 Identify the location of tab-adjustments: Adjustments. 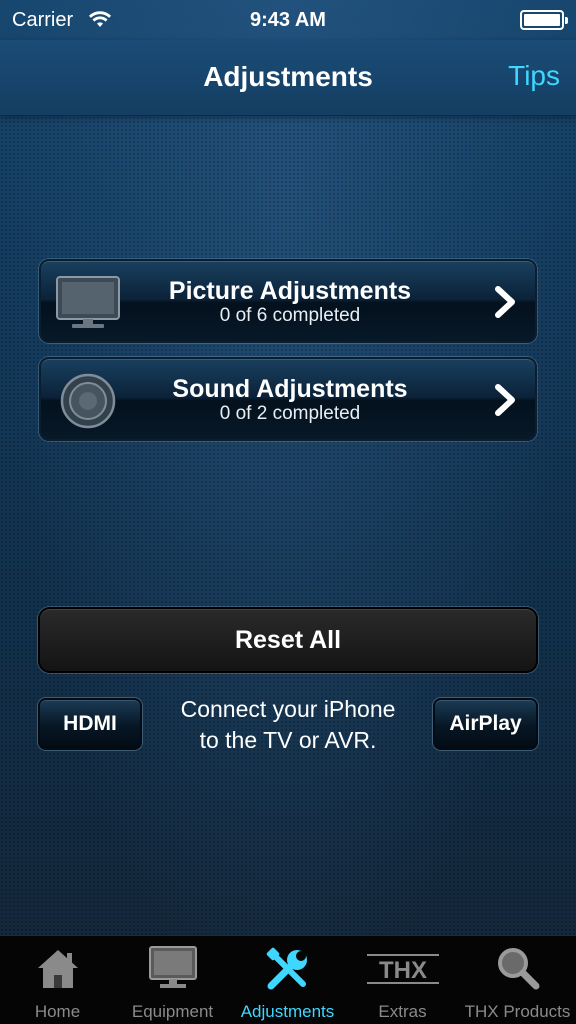
(287, 980).